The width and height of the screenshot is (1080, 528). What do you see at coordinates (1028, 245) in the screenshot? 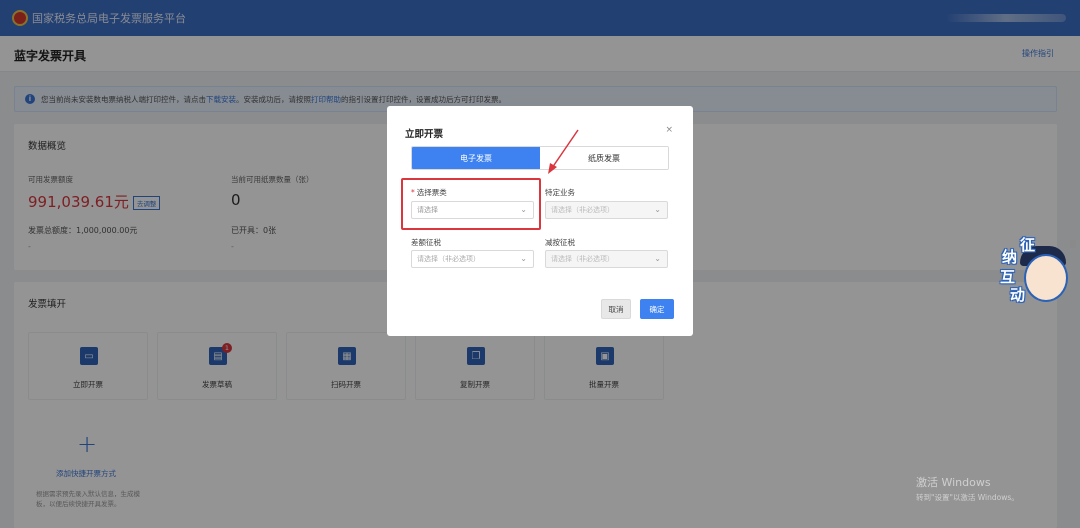
I see `mascot-char-1: 征` at bounding box center [1028, 245].